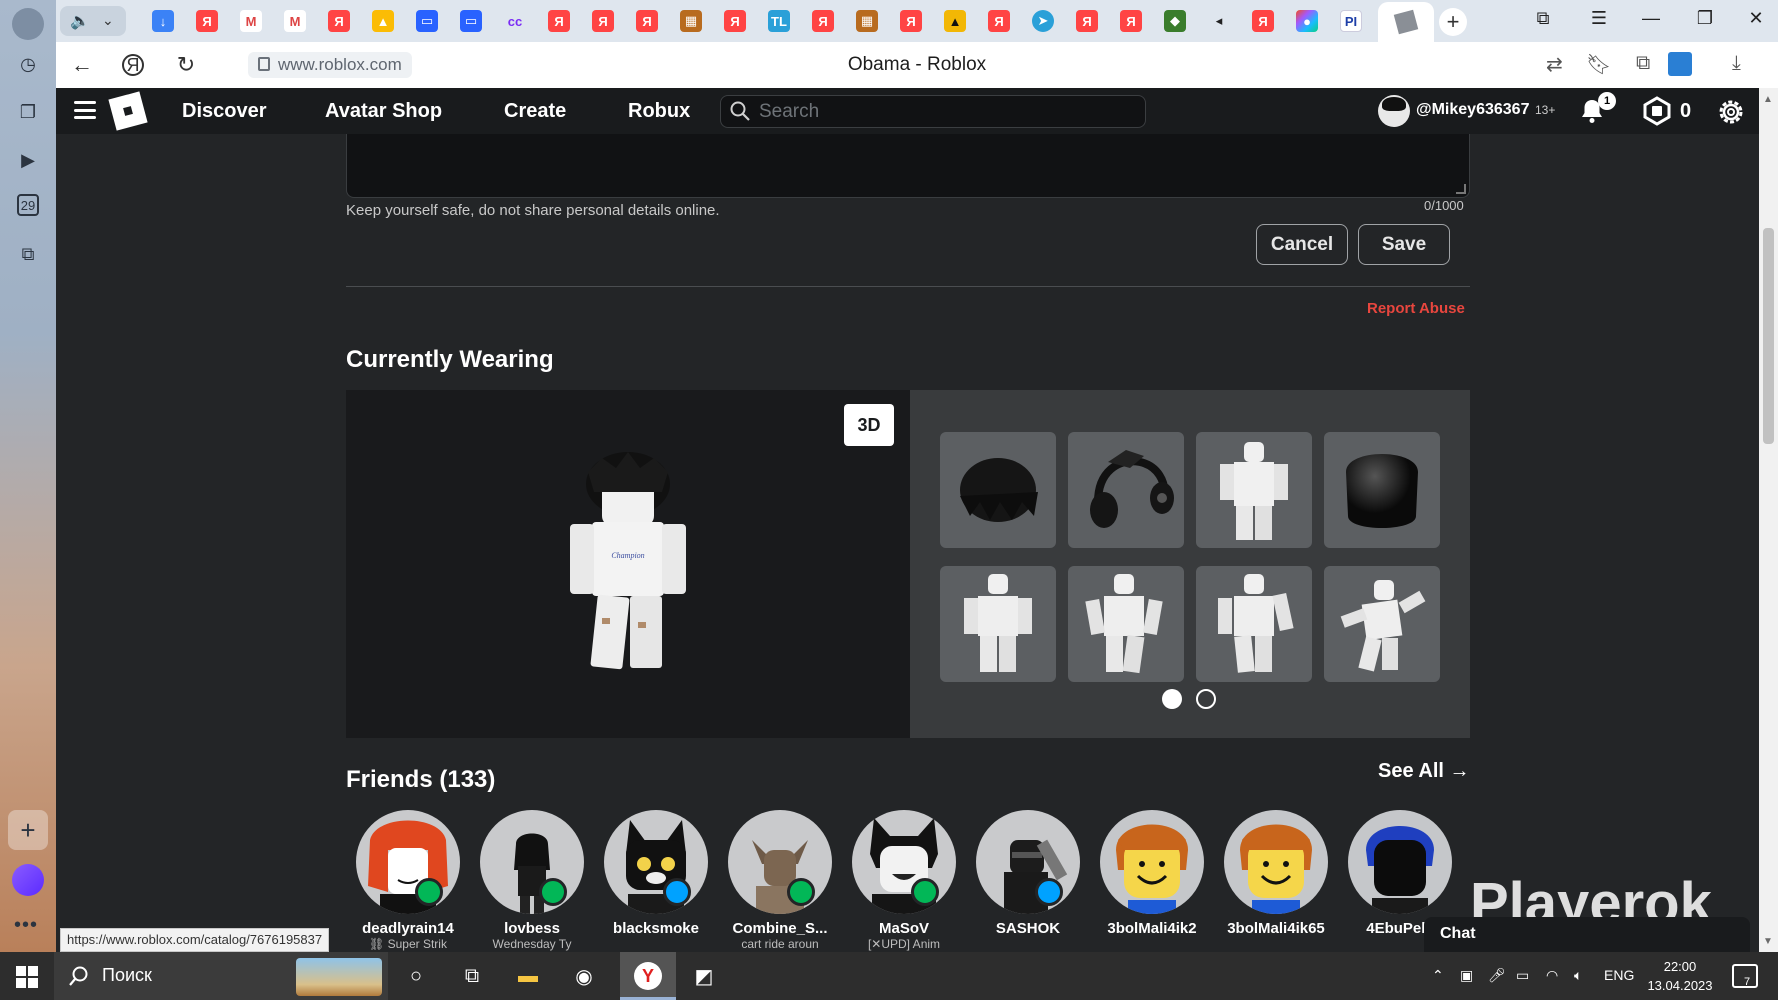 The width and height of the screenshot is (1778, 1000). I want to click on collections-icon: ❐, so click(28, 112).